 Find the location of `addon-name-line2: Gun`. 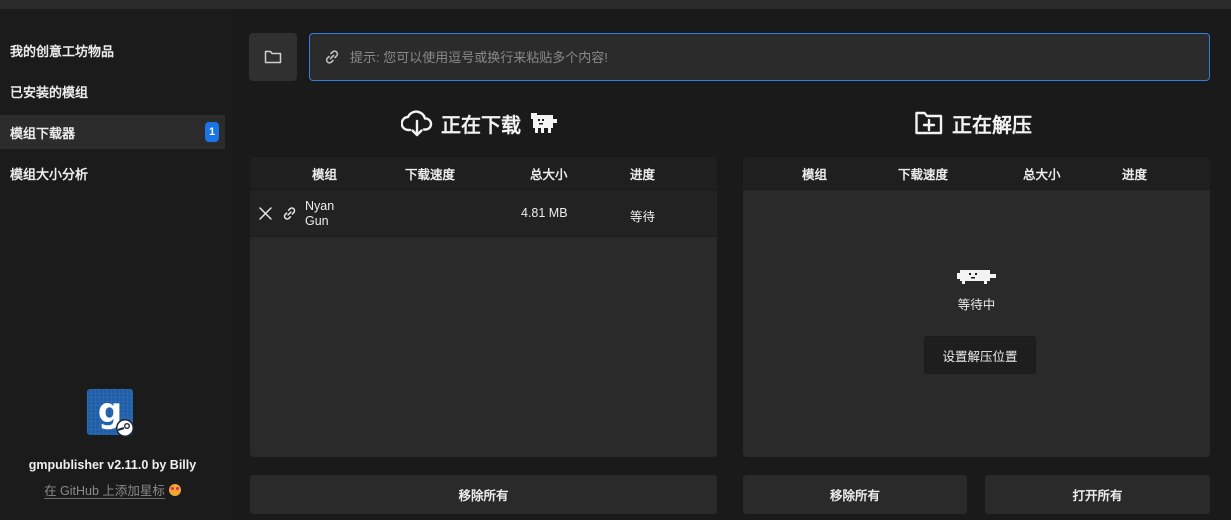

addon-name-line2: Gun is located at coordinates (317, 221).